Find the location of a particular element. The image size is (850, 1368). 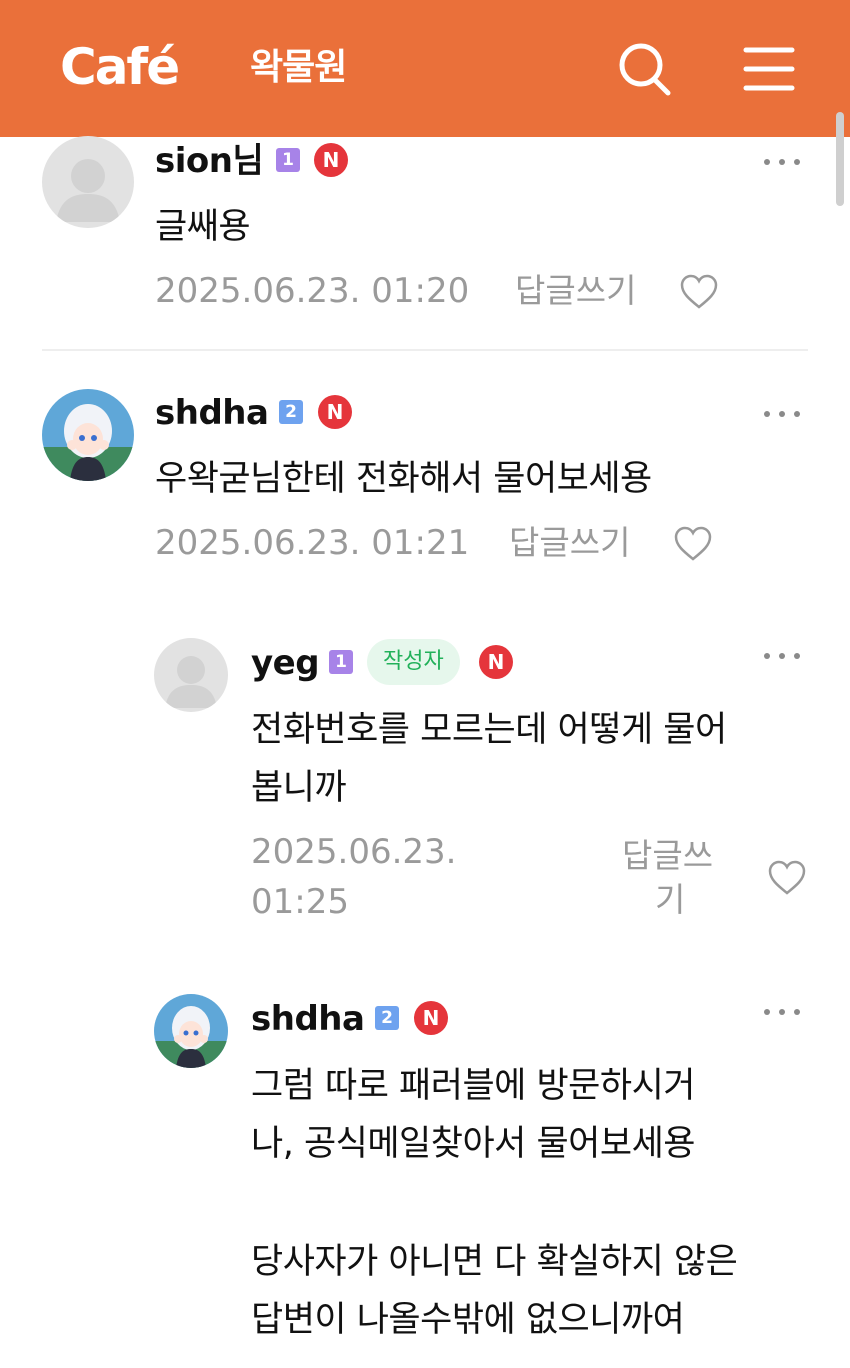

comment-timestamp: 2025.06.23. 01:21 is located at coordinates (312, 543).